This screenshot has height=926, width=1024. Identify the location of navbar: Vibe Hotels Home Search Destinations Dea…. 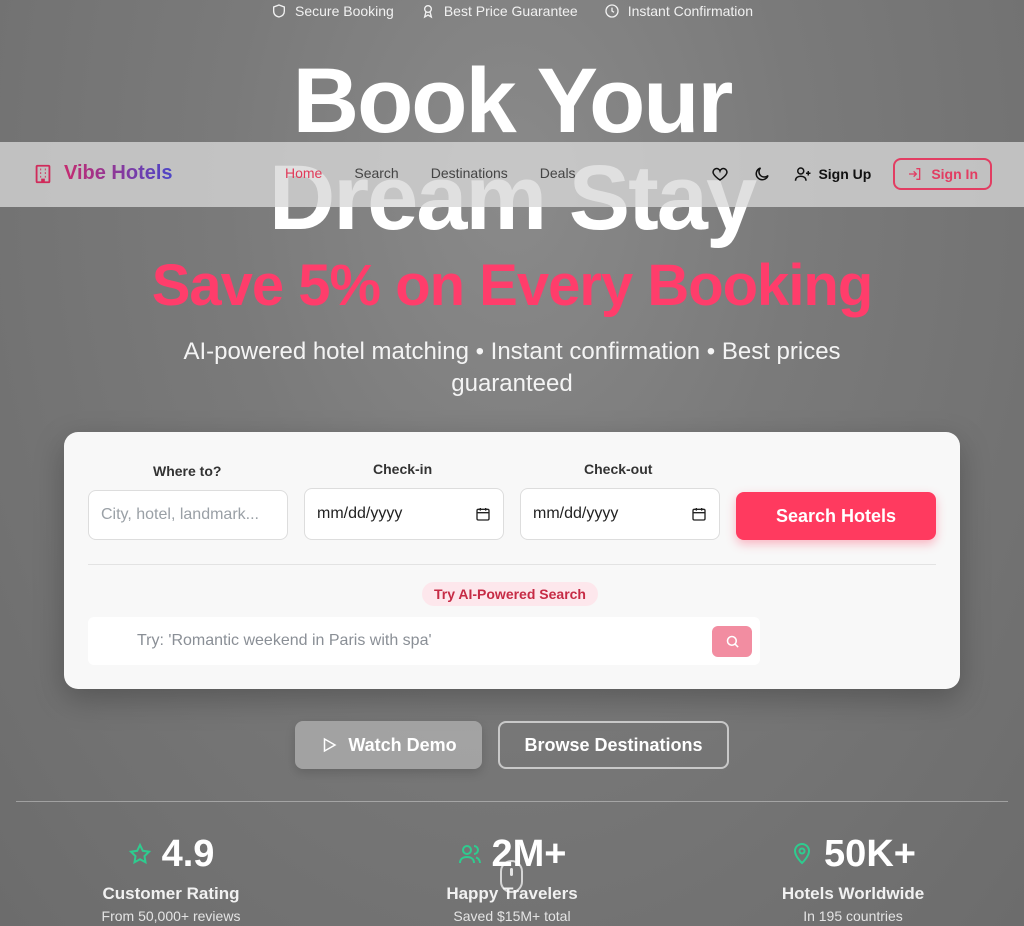
(512, 174).